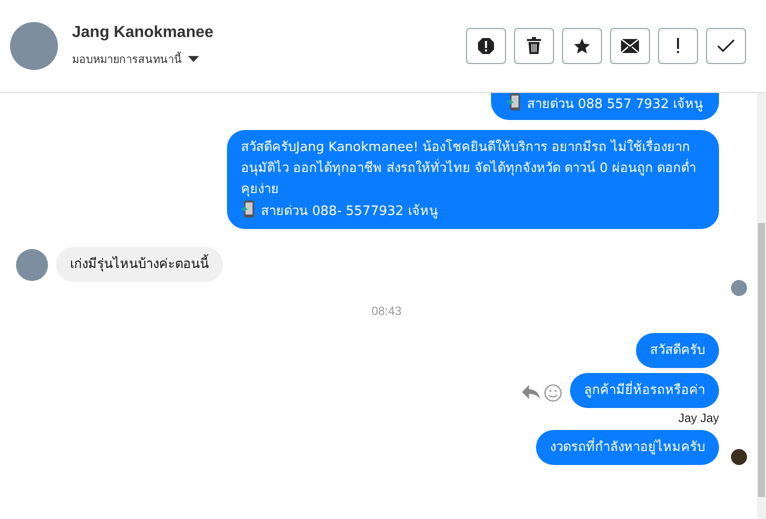  Describe the element at coordinates (644, 390) in the screenshot. I see `message-text: ลูกค้ามียี่ห้อรถหรือค่า` at that location.